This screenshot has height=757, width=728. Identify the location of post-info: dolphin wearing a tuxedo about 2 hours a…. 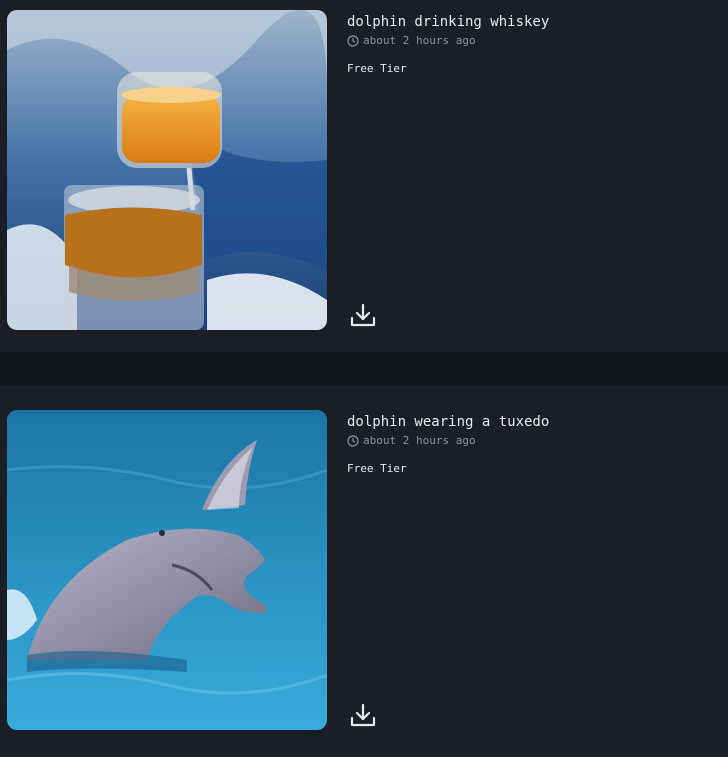
(448, 444).